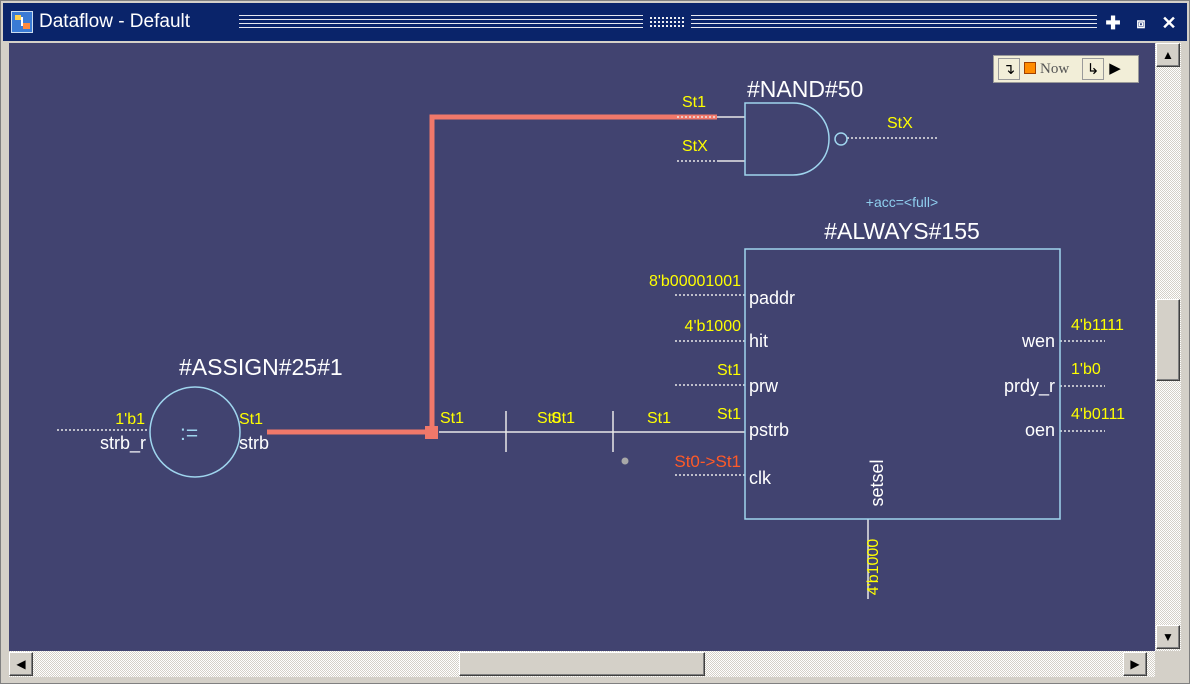 The width and height of the screenshot is (1190, 684). Describe the element at coordinates (22, 22) in the screenshot. I see `dataflow-app-icon` at that location.